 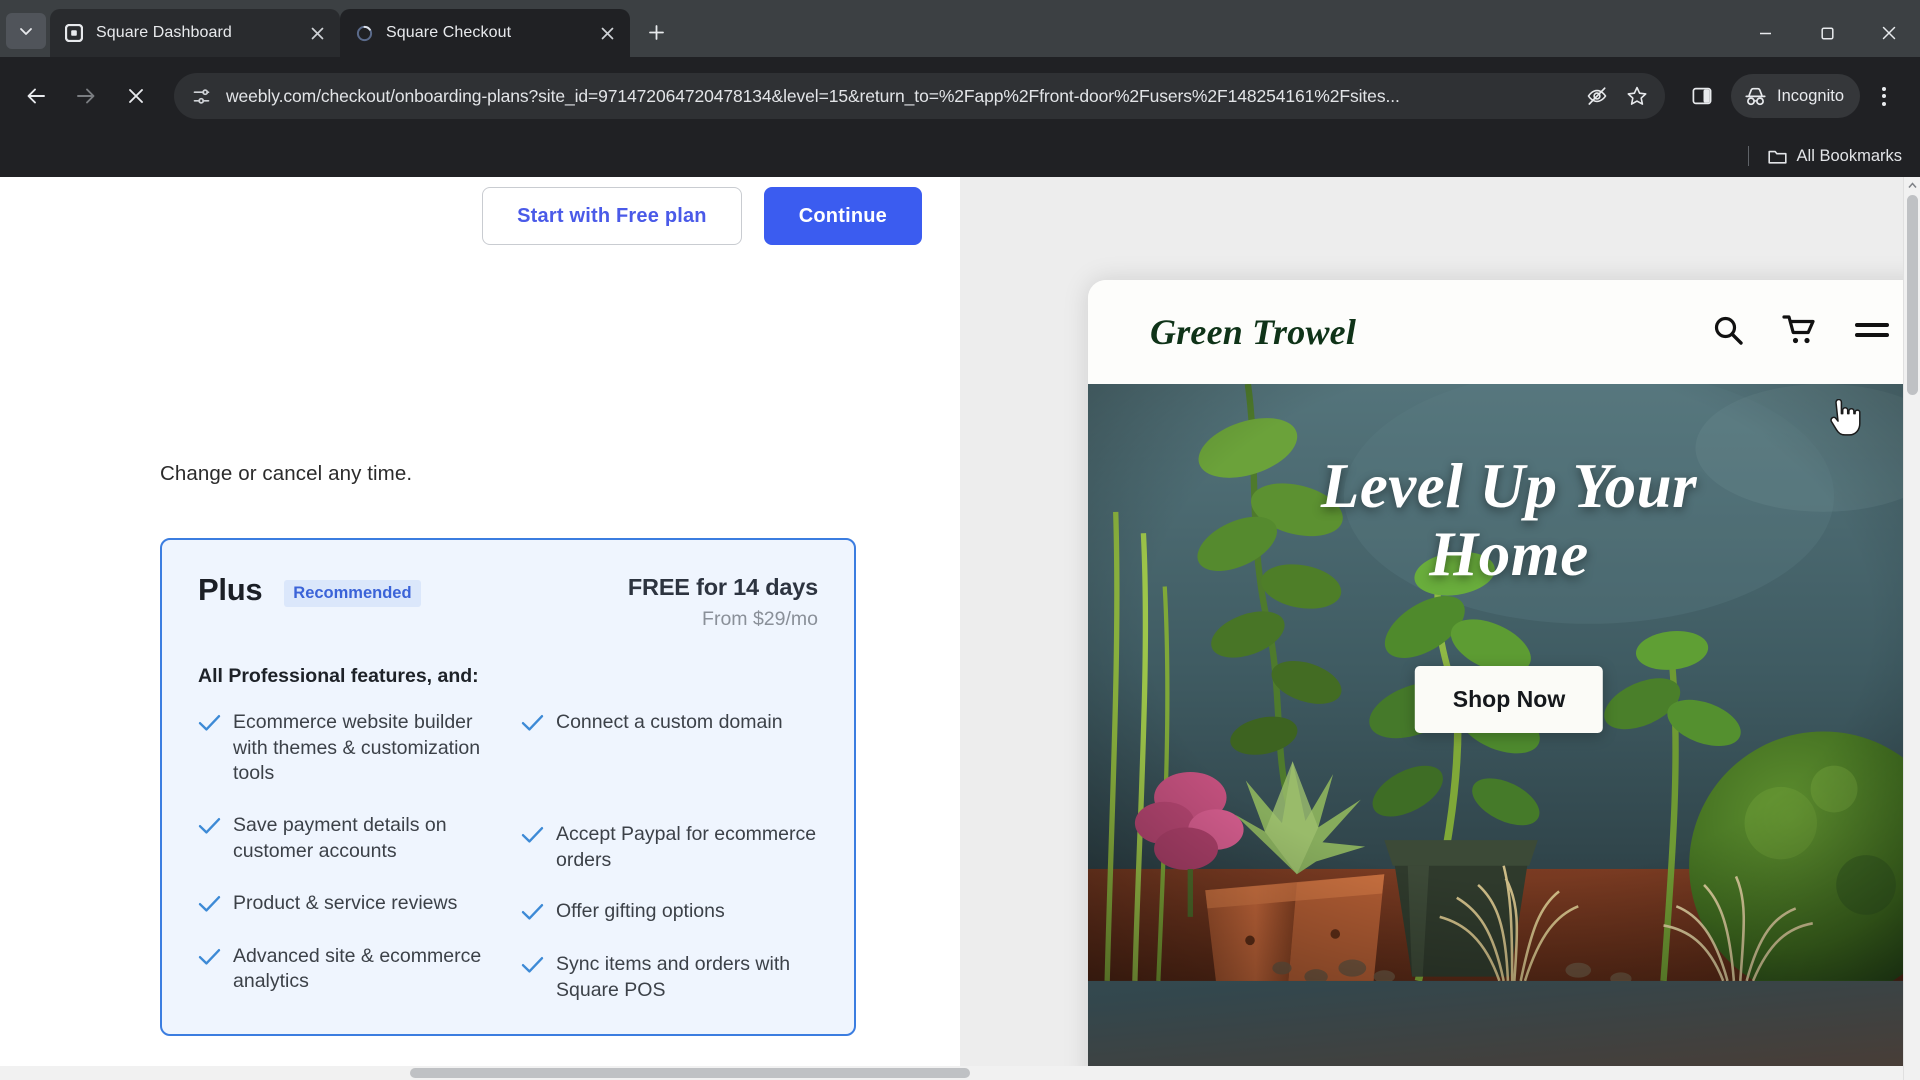 What do you see at coordinates (36, 96) in the screenshot?
I see `back-button` at bounding box center [36, 96].